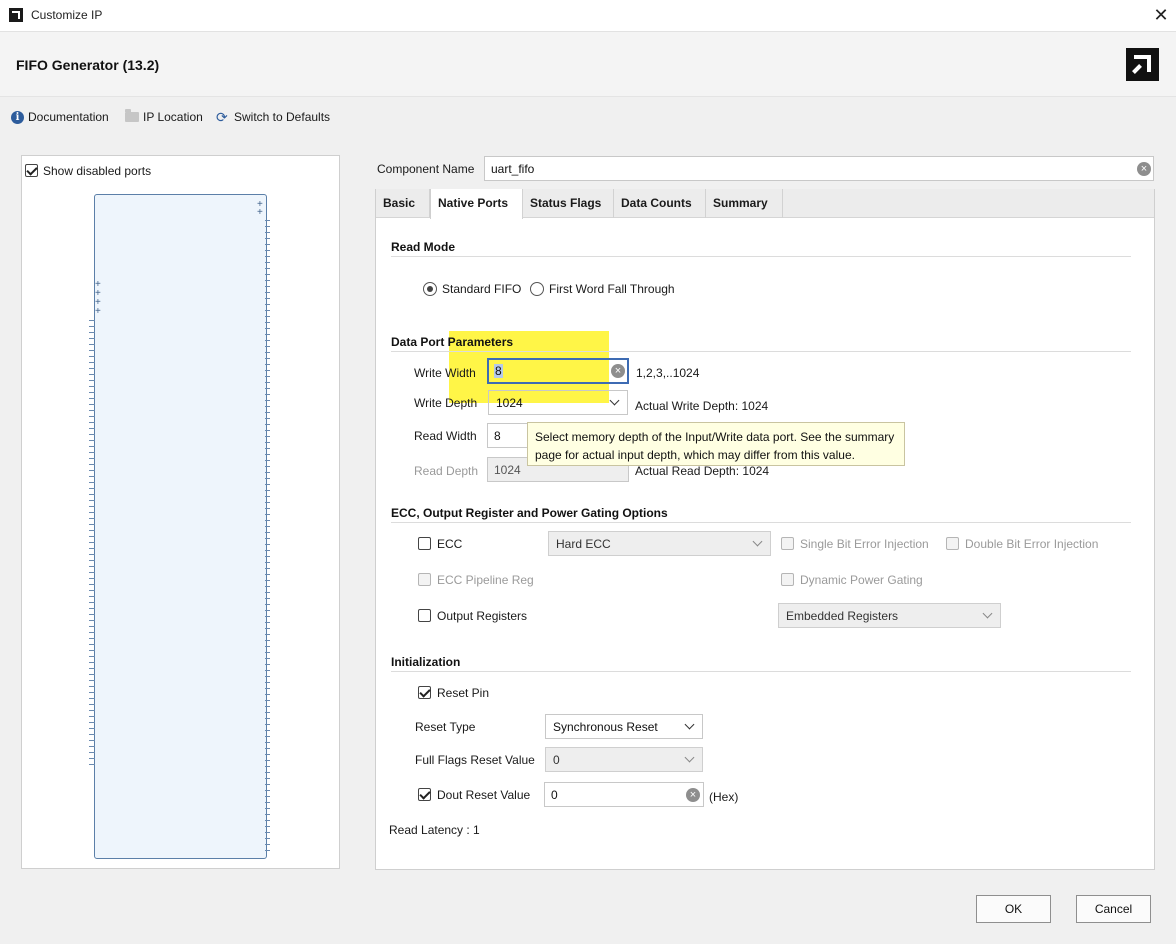 This screenshot has width=1176, height=944. Describe the element at coordinates (1113, 909) in the screenshot. I see `cancel-button: Cancel` at that location.